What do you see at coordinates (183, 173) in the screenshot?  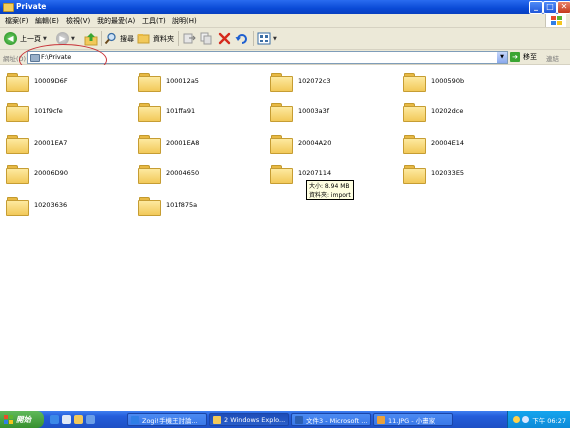 I see `folder-name: 20004650` at bounding box center [183, 173].